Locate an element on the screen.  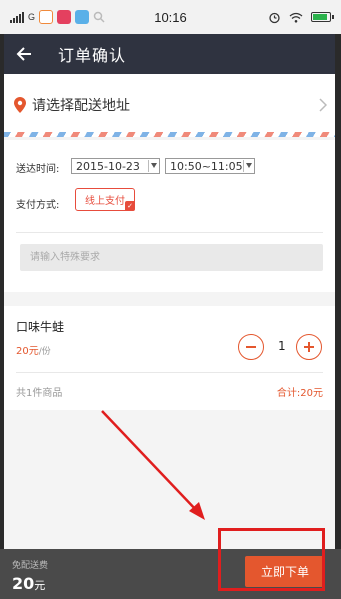
delivery-fee-label: 免配送费 is located at coordinates (30, 566).